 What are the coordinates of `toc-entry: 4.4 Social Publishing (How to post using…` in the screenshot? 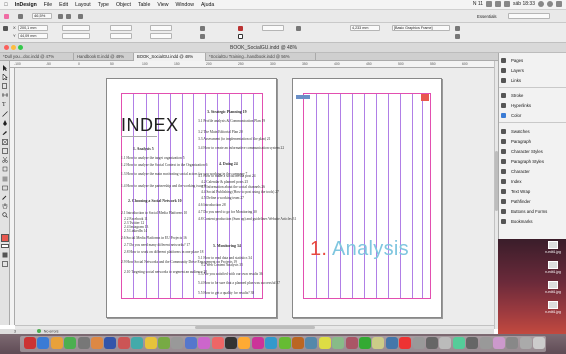 It's located at (240, 192).